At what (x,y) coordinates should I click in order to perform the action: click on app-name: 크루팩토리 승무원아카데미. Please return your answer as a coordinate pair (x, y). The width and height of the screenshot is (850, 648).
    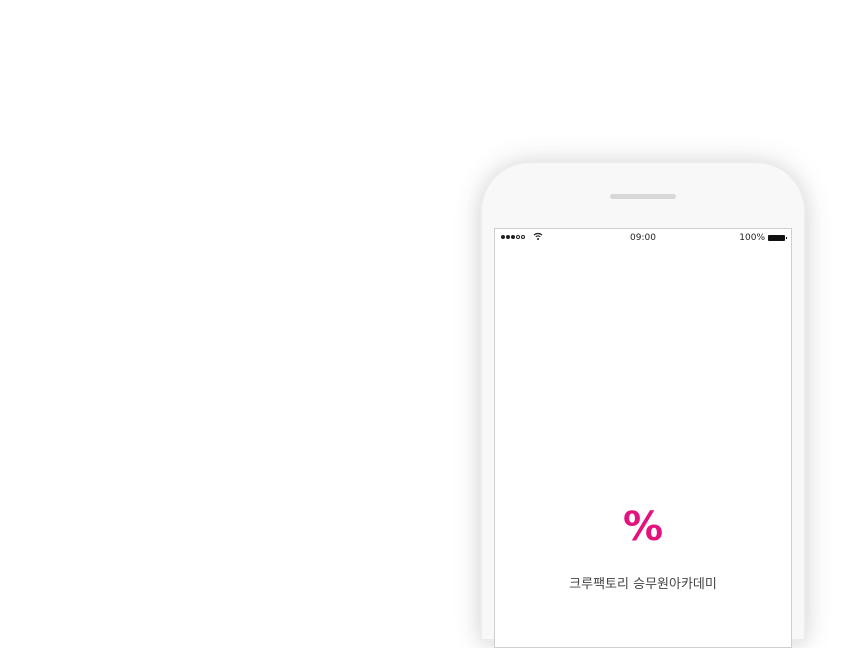
    Looking at the image, I should click on (643, 584).